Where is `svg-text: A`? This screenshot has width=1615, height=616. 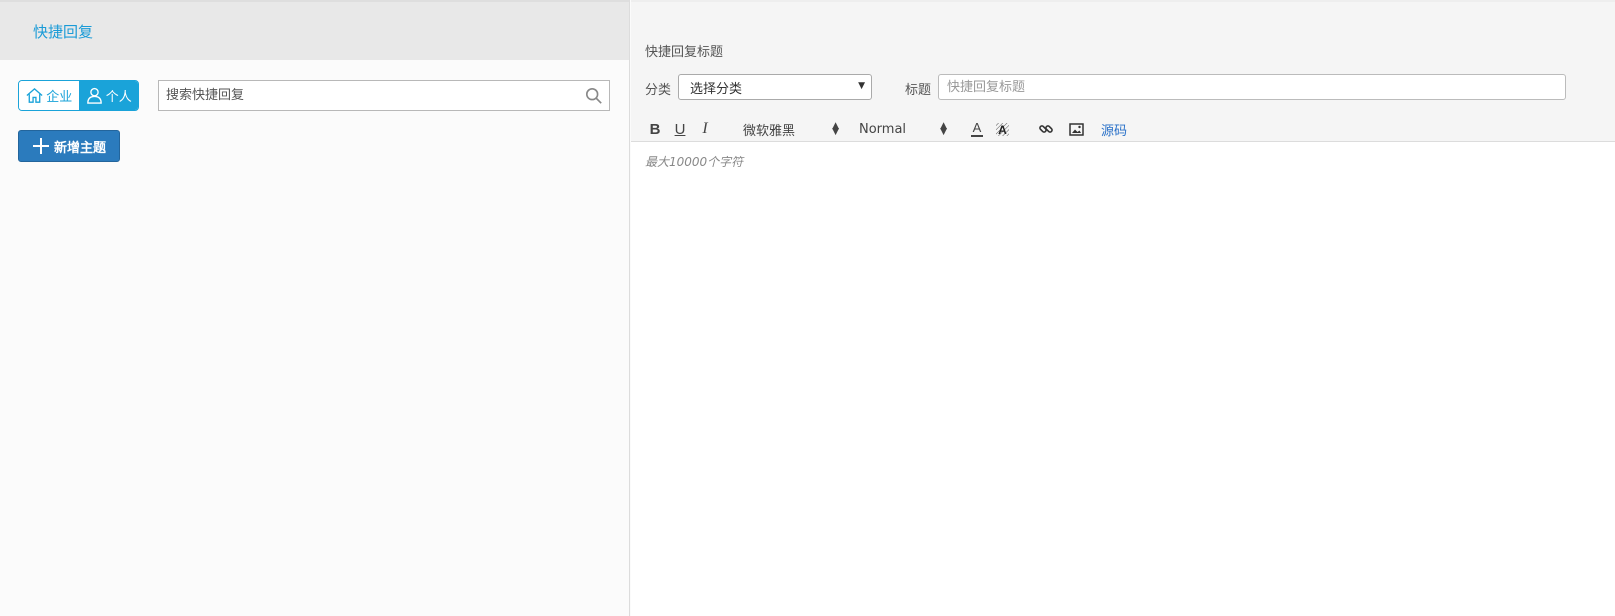 svg-text: A is located at coordinates (1002, 130).